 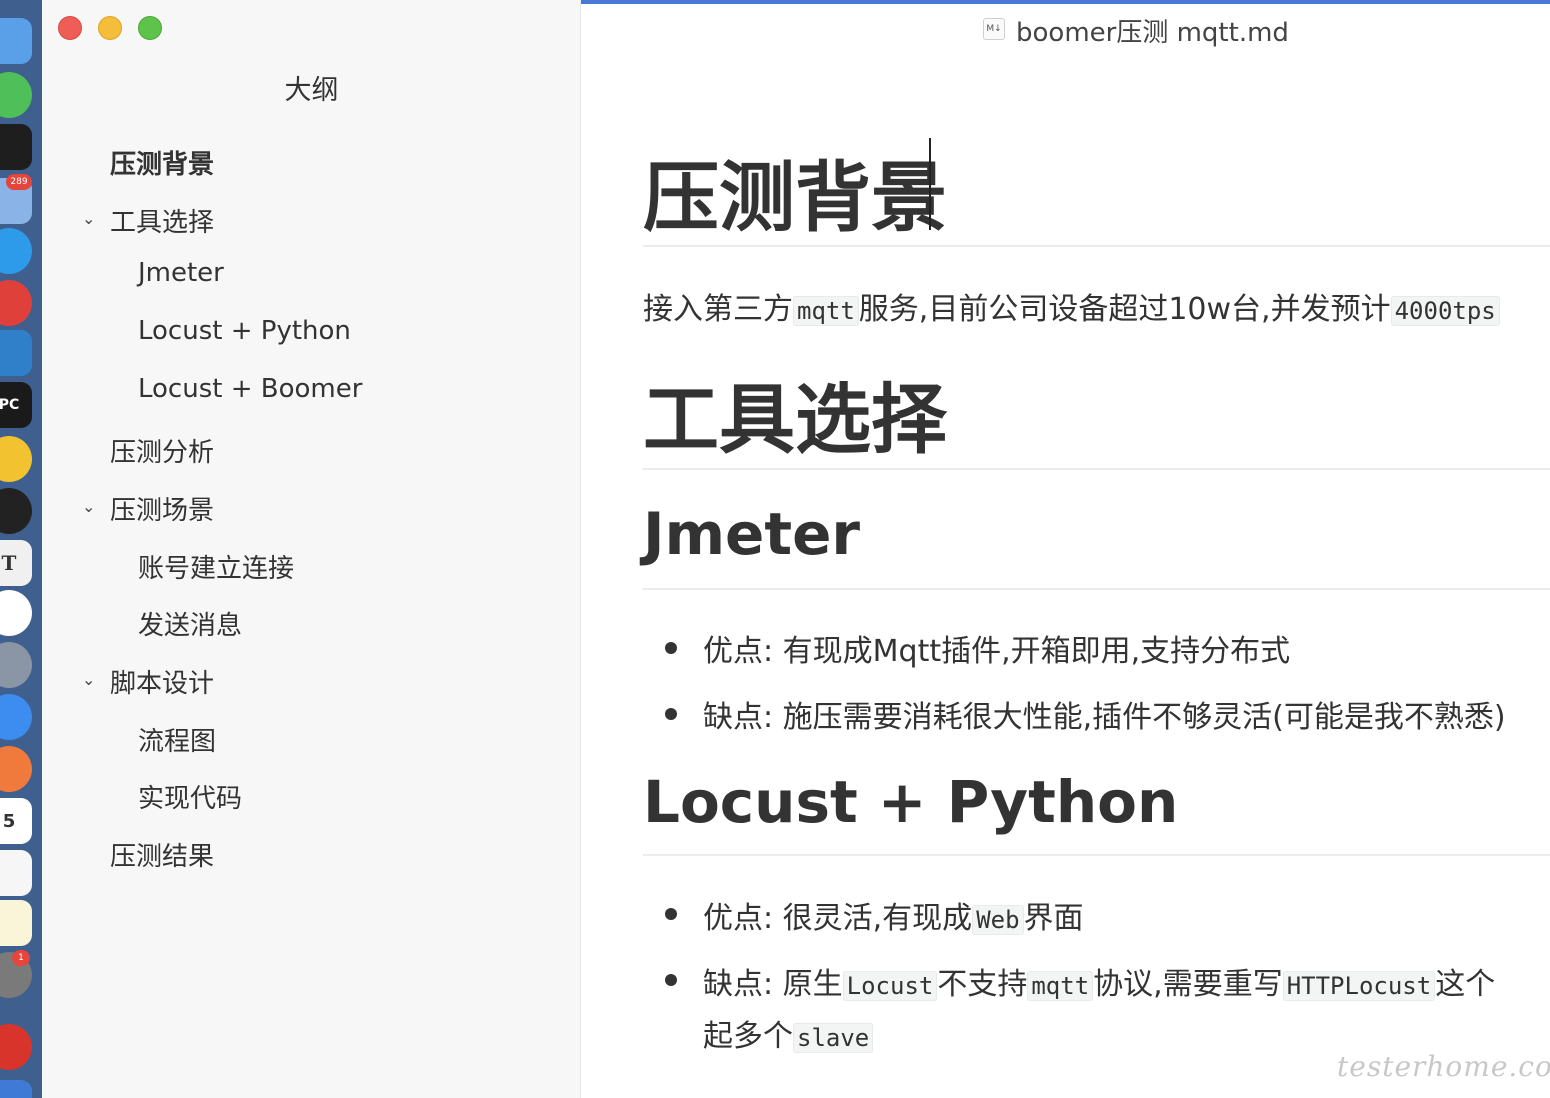 I want to click on maximize-window-button, so click(x=150, y=28).